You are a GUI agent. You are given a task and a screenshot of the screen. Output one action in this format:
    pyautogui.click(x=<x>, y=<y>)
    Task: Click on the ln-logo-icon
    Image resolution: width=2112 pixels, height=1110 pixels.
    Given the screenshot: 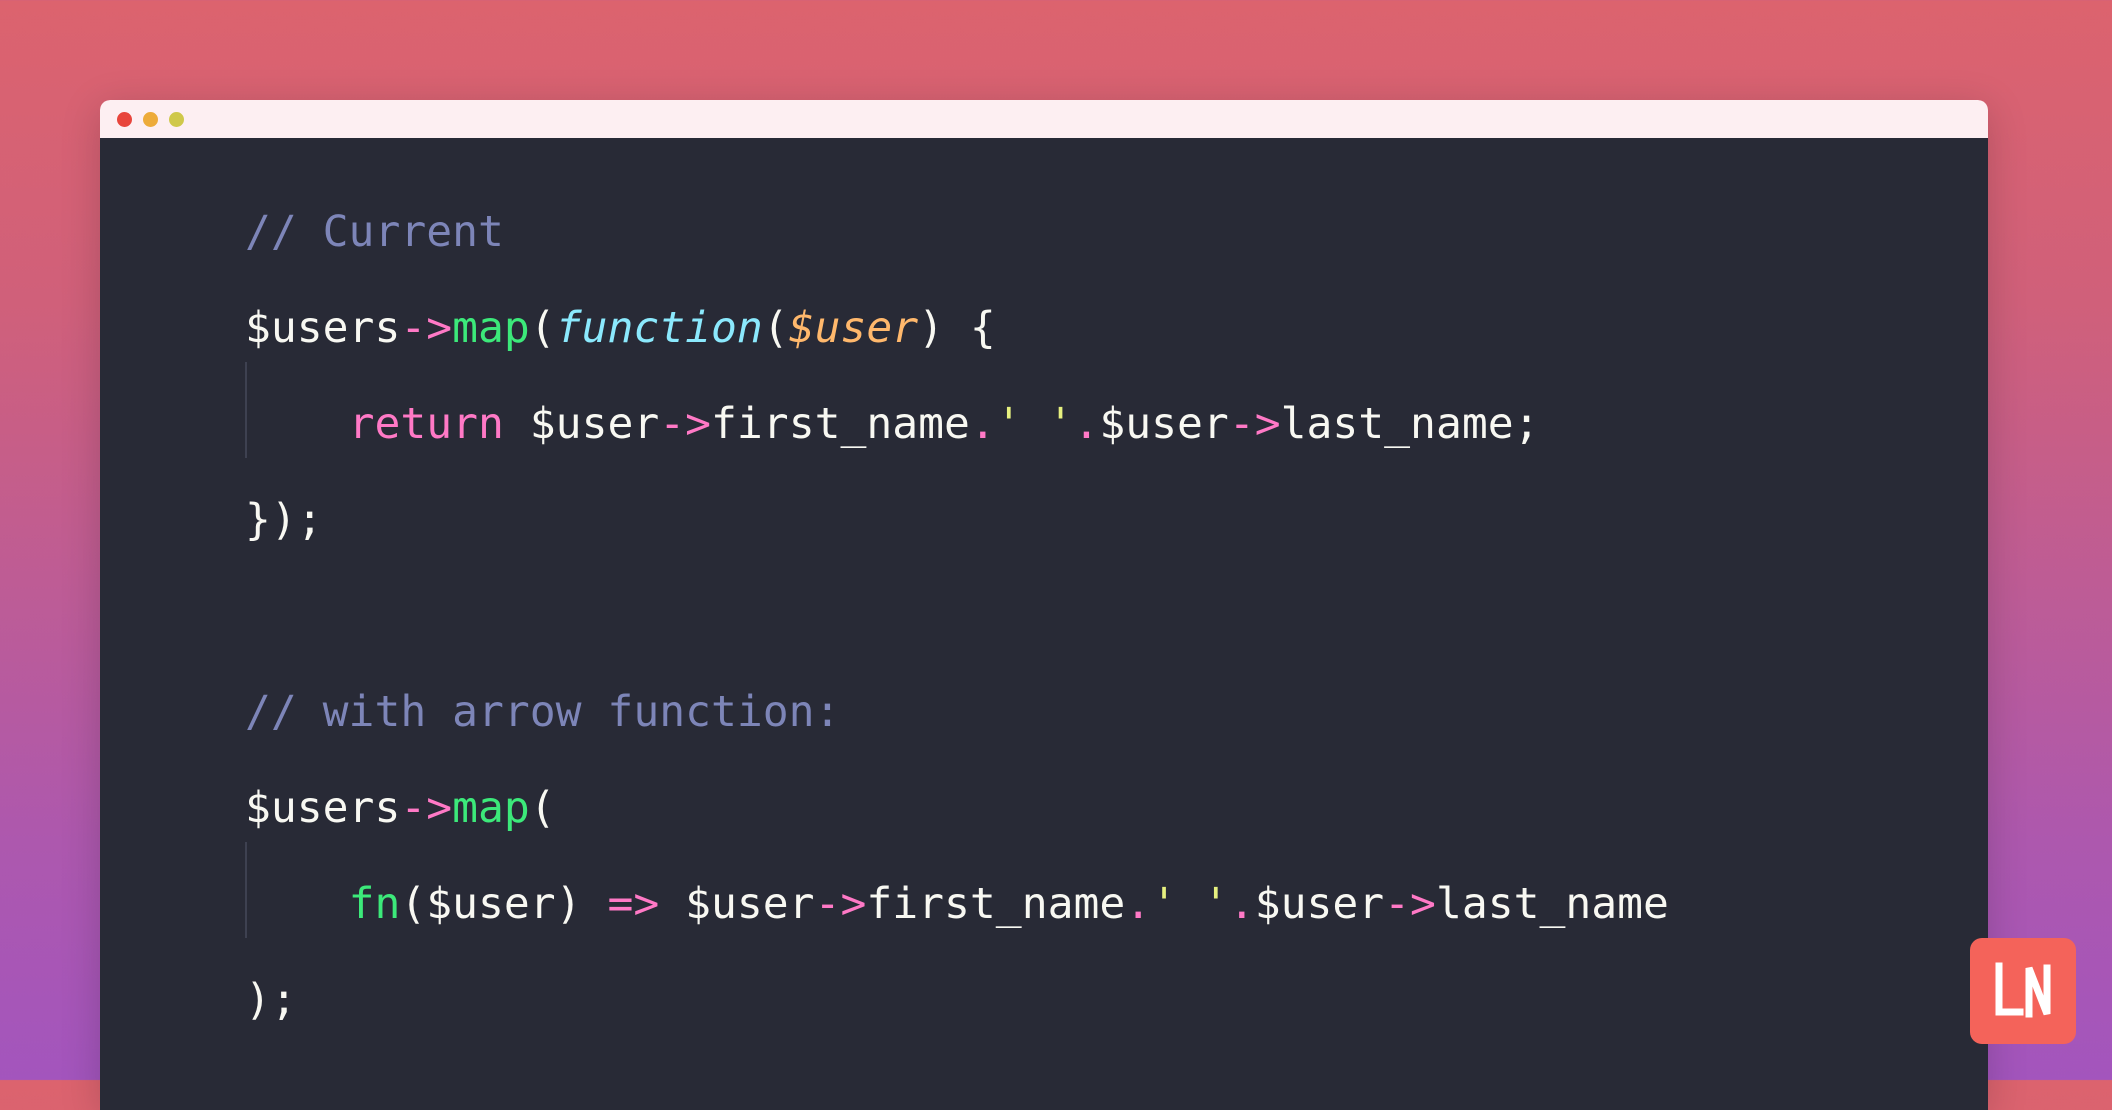 What is the action you would take?
    pyautogui.click(x=2023, y=991)
    